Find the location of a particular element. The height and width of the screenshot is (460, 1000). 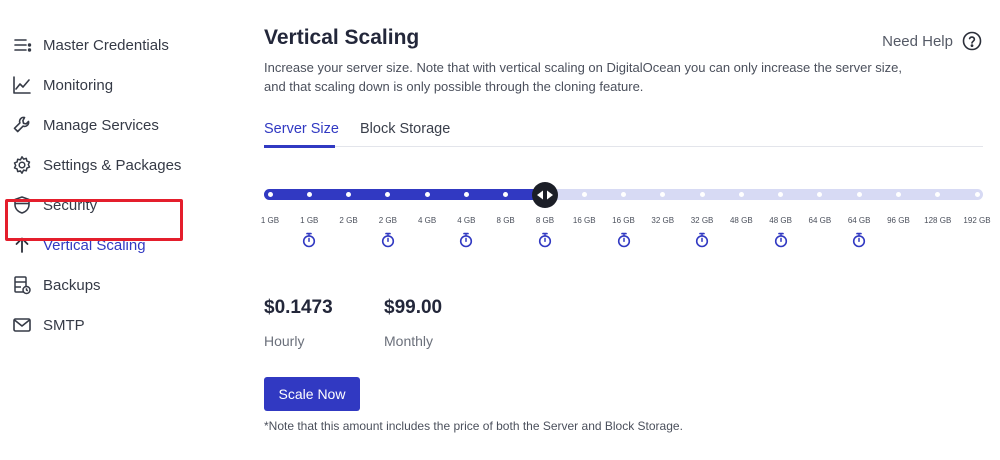

list-icon is located at coordinates (22, 45).